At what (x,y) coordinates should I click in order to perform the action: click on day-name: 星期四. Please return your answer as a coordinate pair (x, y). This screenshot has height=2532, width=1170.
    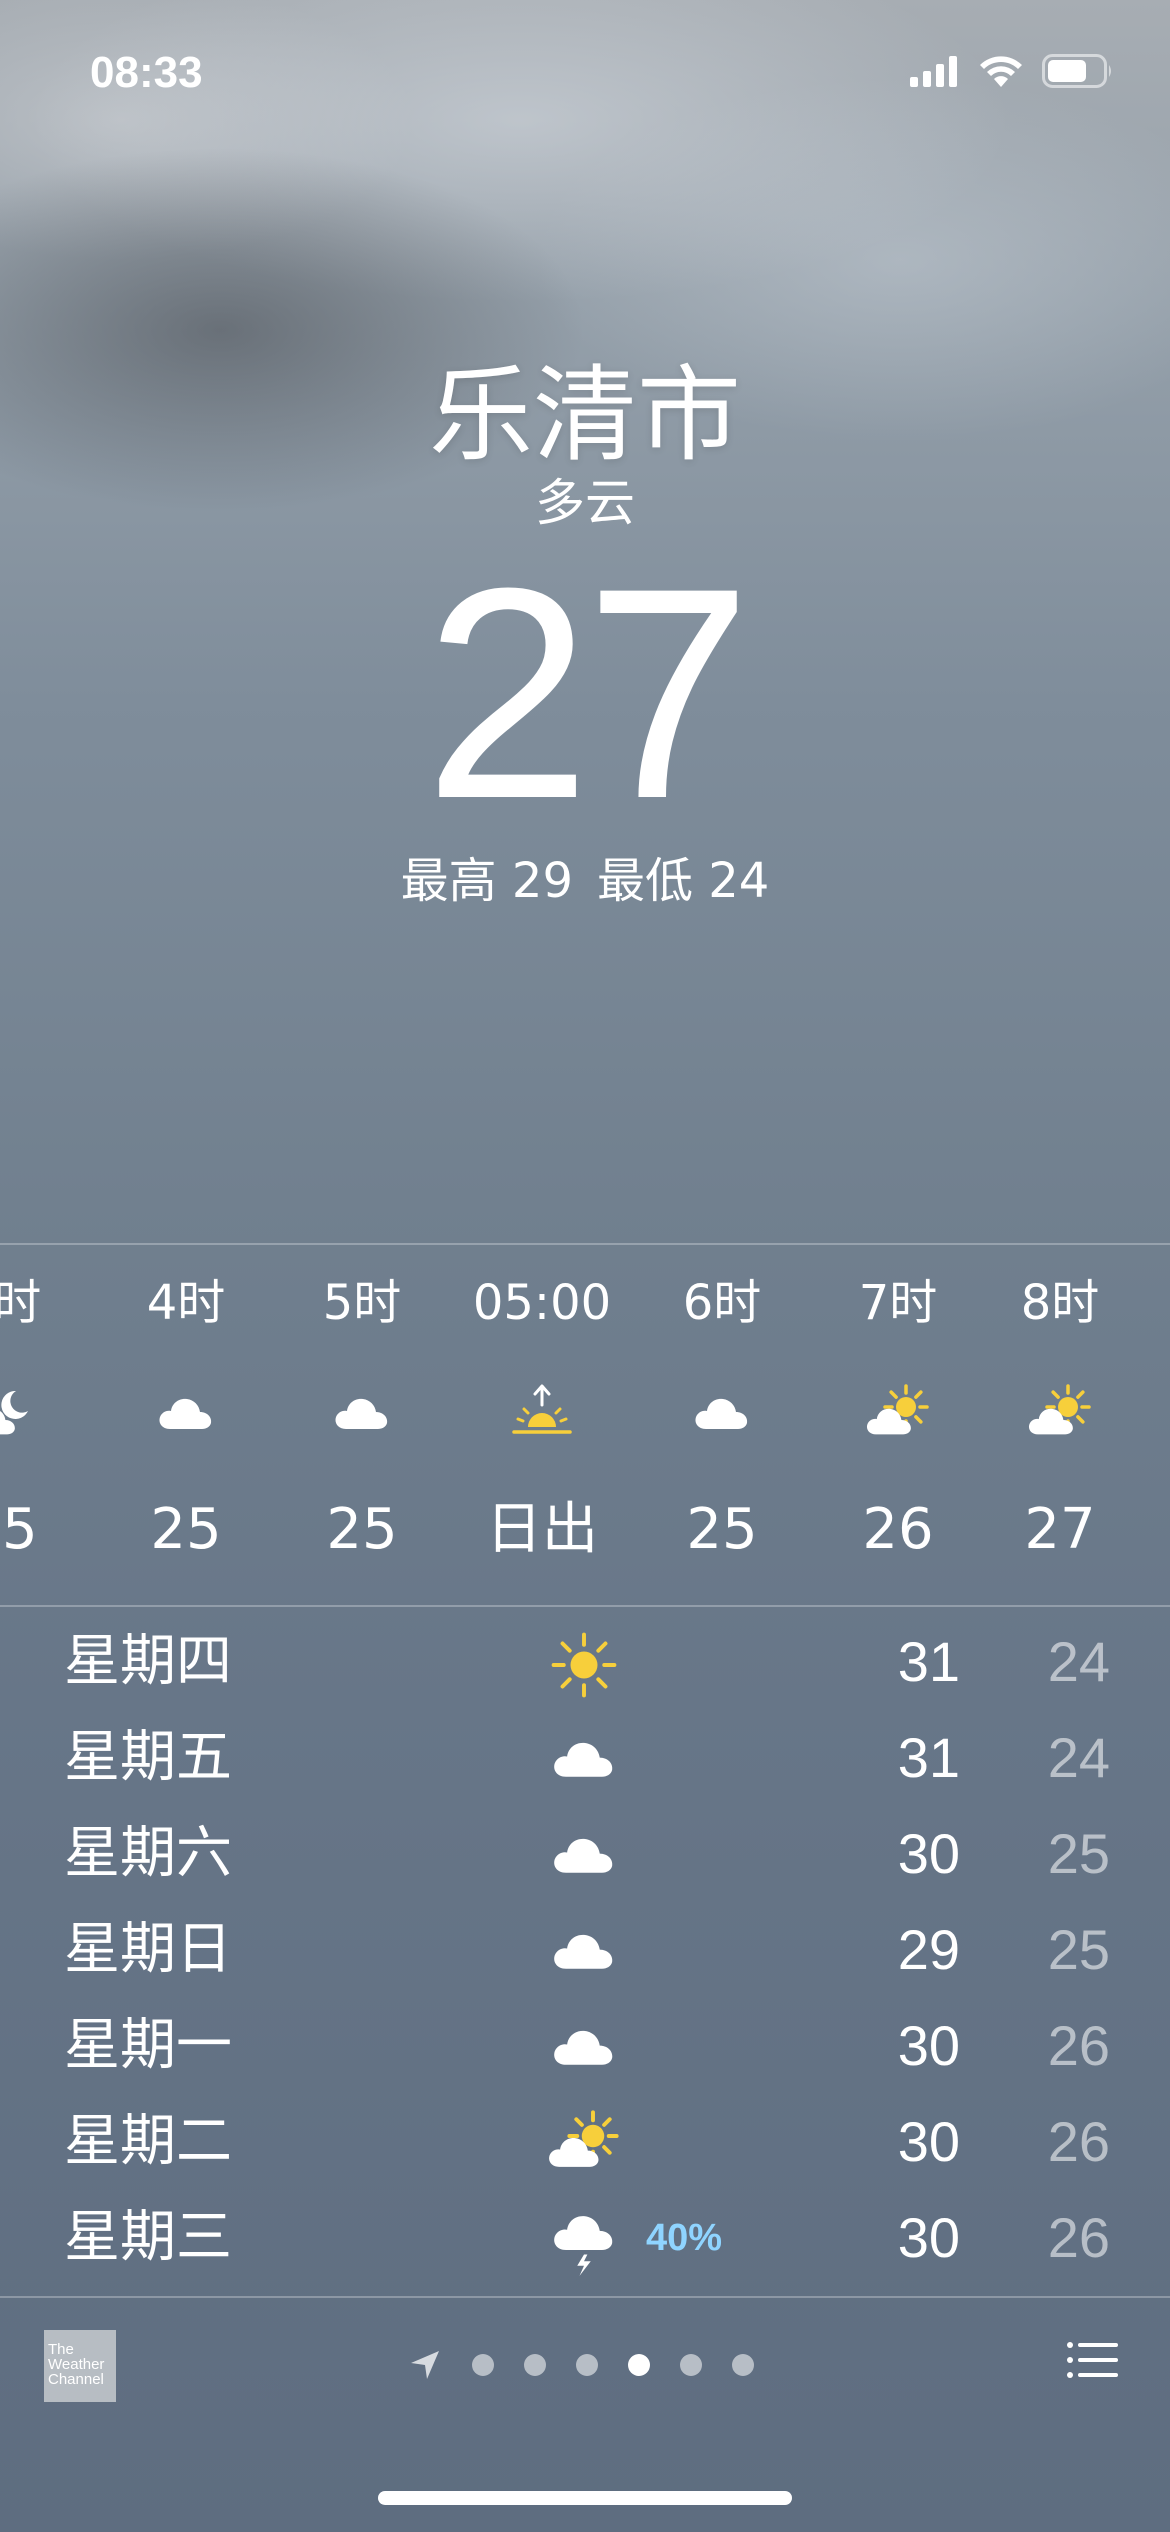
    Looking at the image, I should click on (148, 1661).